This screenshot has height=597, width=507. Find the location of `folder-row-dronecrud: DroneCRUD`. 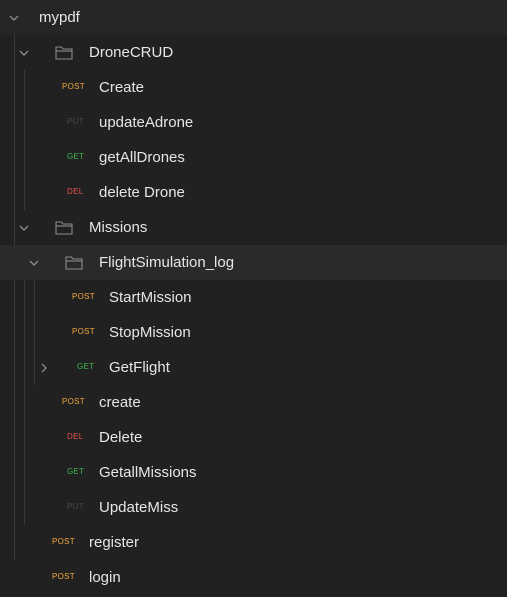

folder-row-dronecrud: DroneCRUD is located at coordinates (253, 52).